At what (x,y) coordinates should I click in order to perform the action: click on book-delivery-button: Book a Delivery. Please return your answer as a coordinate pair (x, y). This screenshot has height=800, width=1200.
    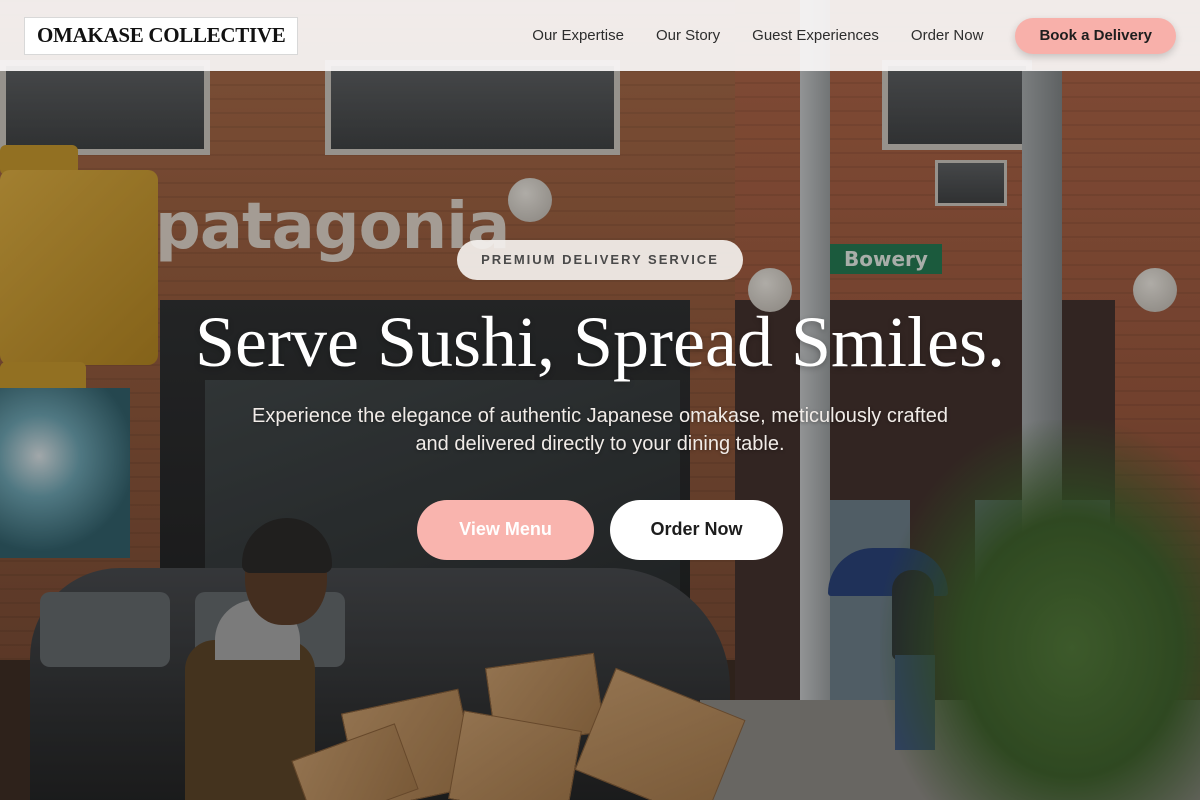
    Looking at the image, I should click on (1095, 35).